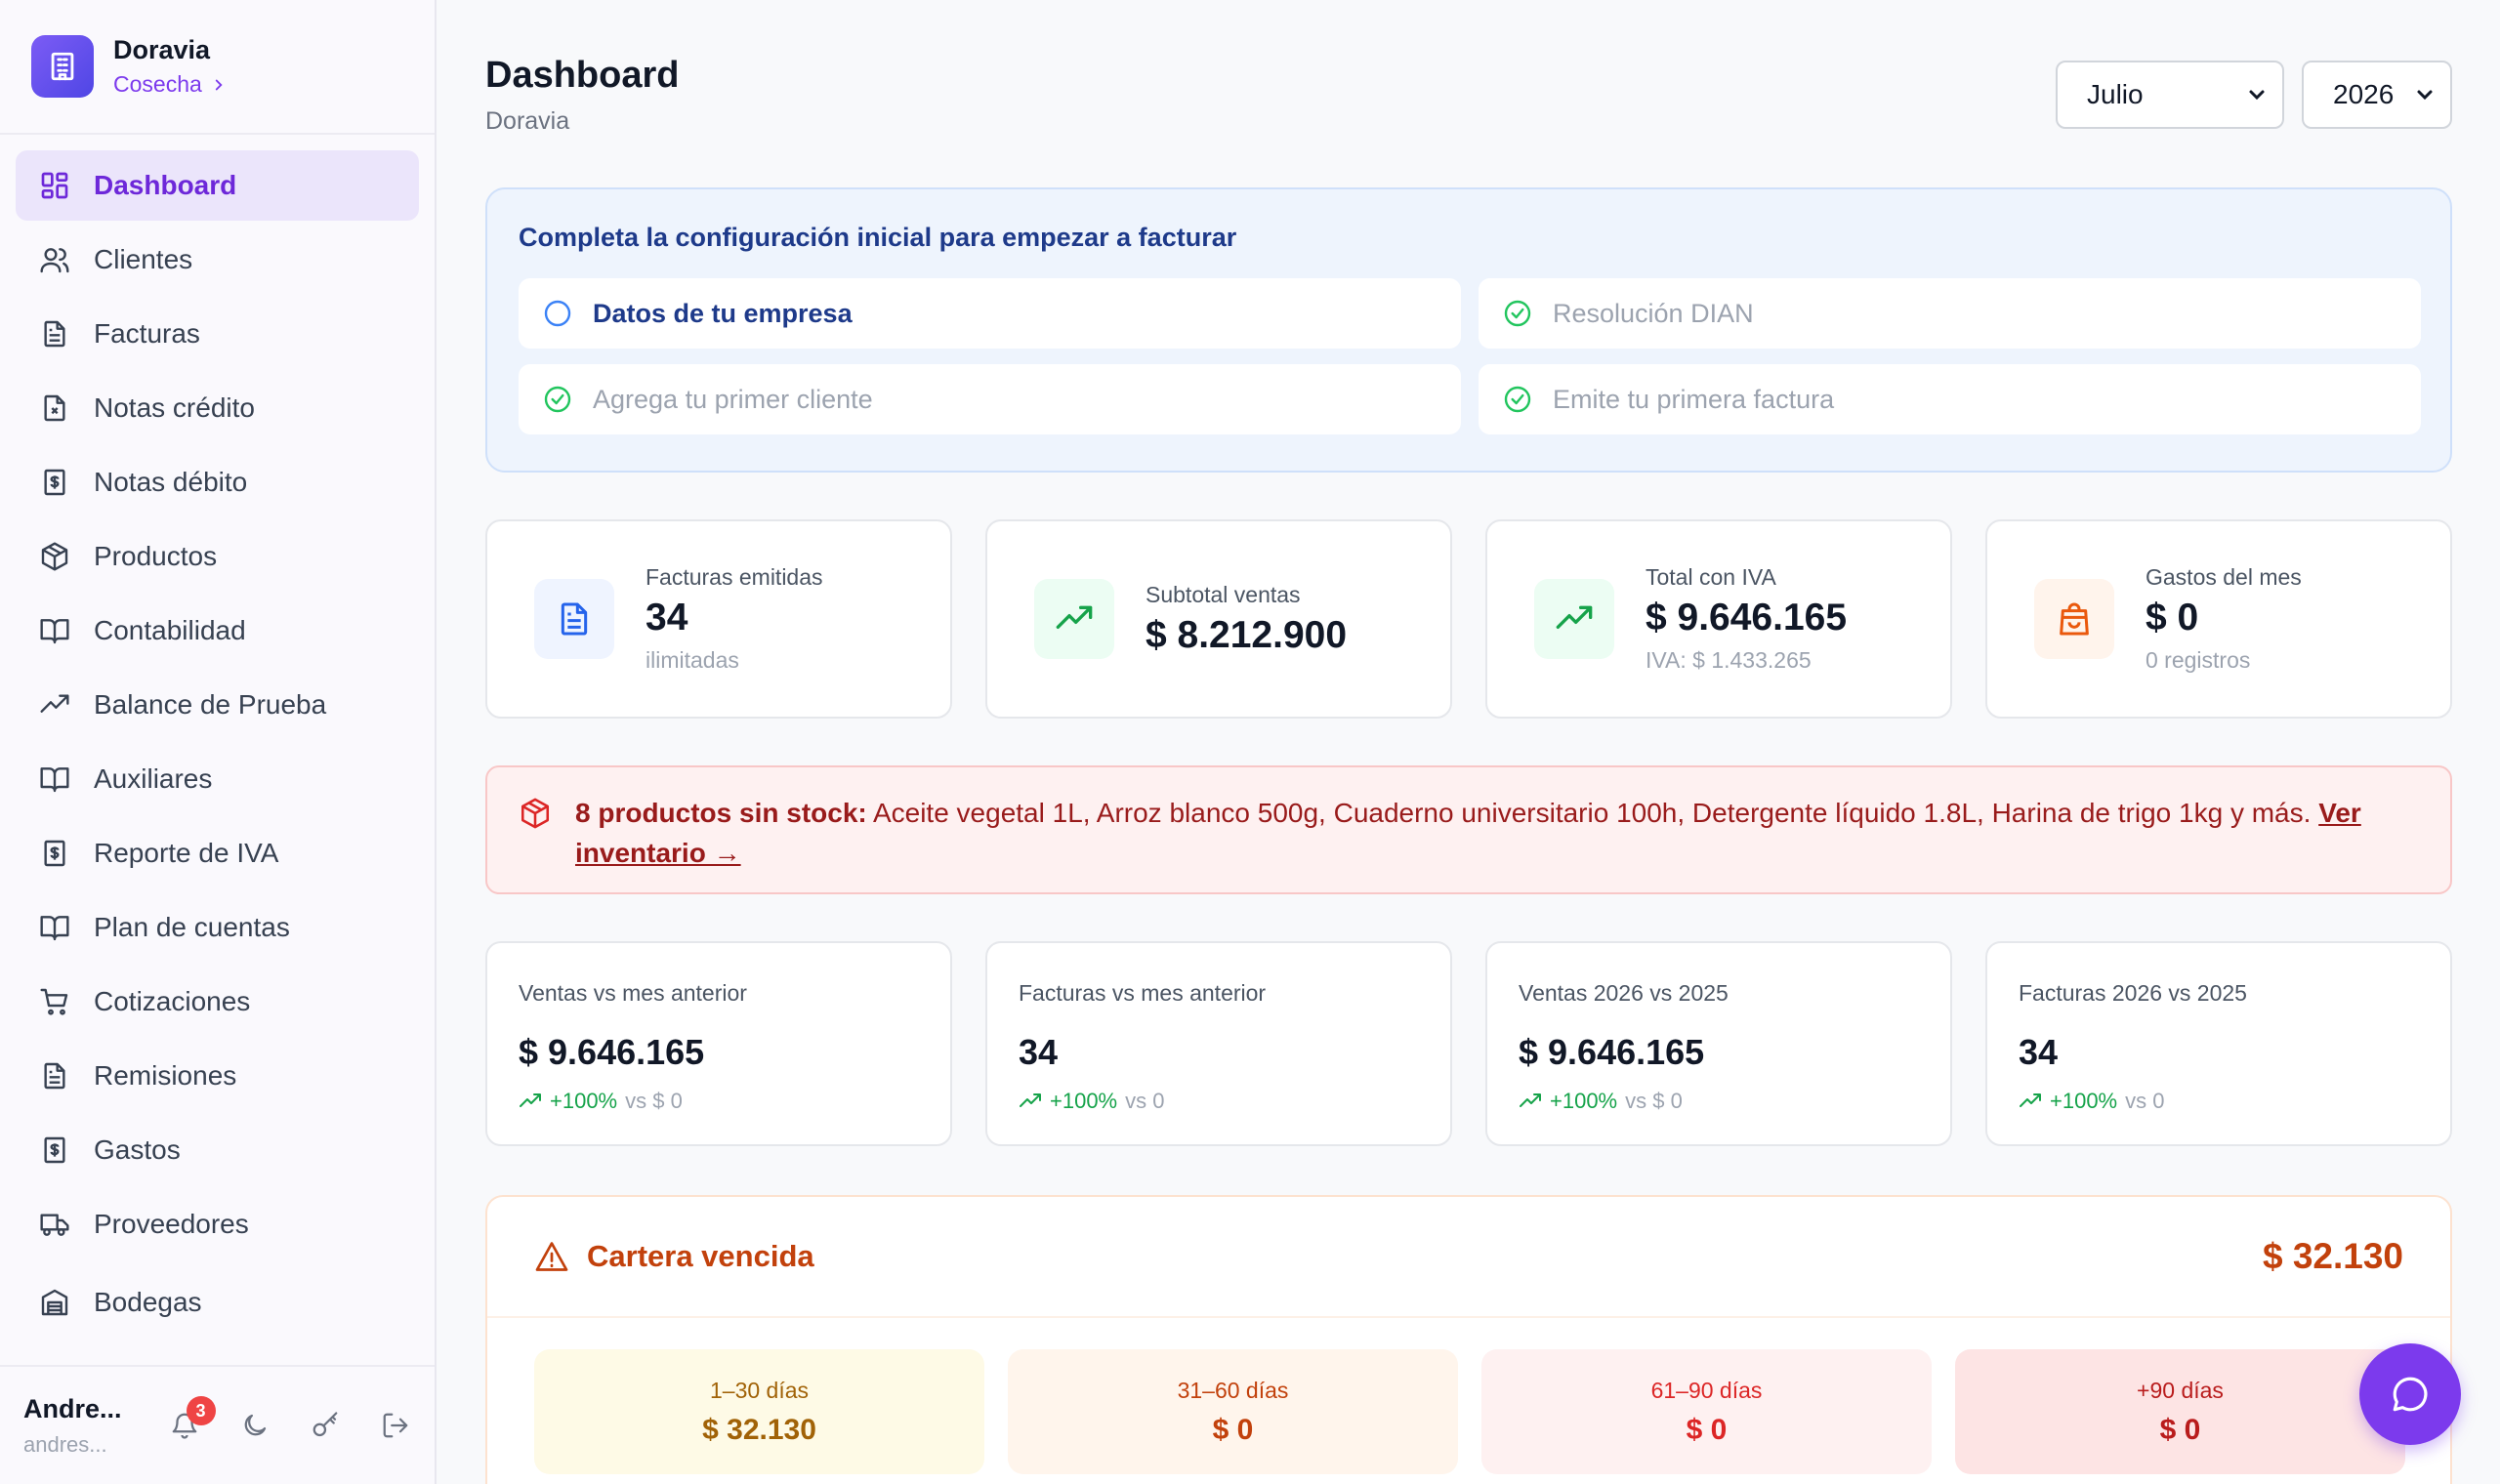  I want to click on sidebar-item-label: Cotizaciones, so click(173, 1001).